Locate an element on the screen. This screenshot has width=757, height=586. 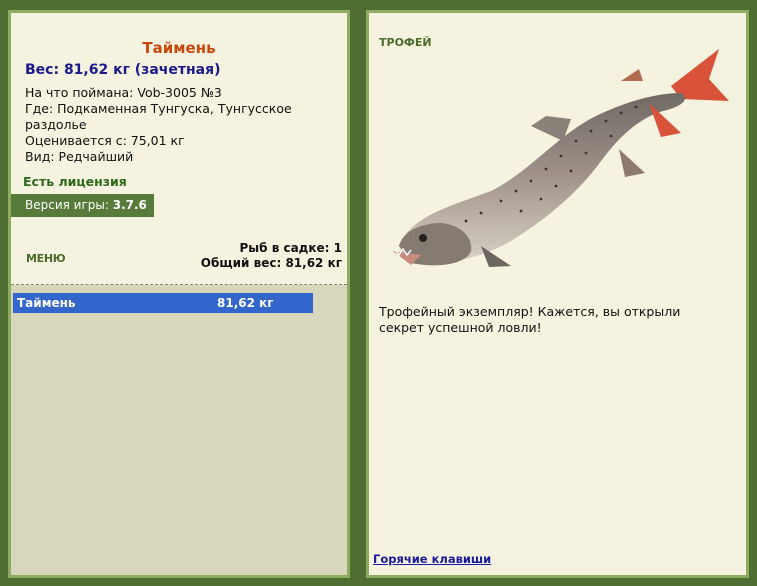
catch-item-name: Таймень is located at coordinates (46, 303).